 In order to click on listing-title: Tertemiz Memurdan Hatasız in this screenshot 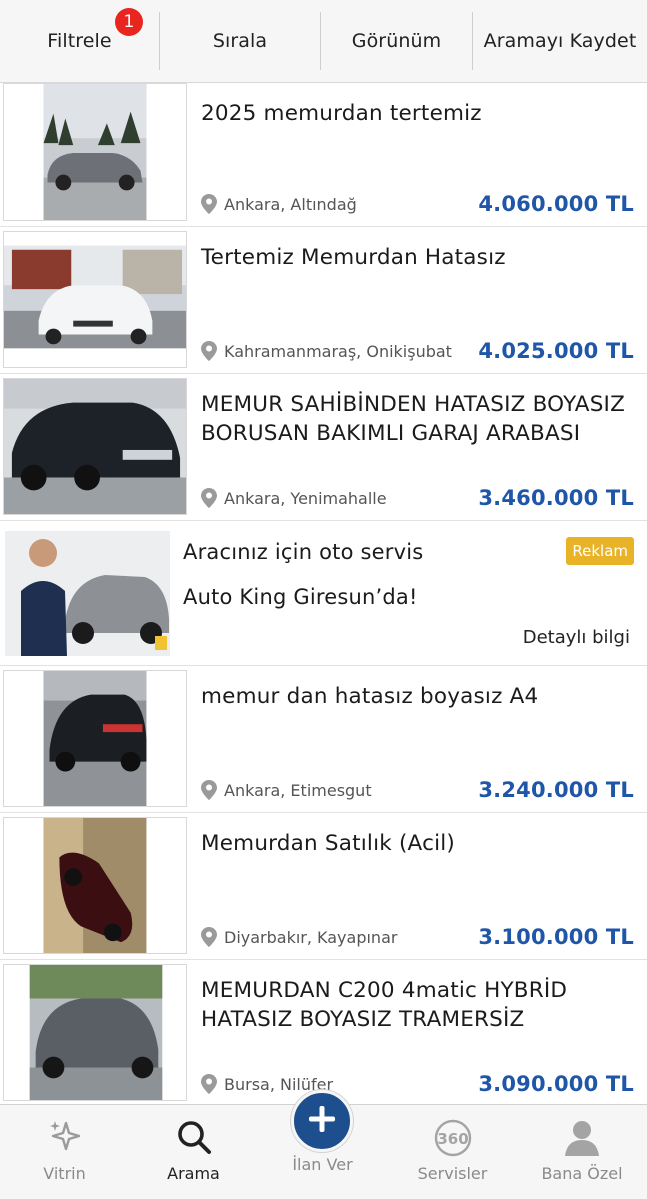, I will do `click(353, 257)`.